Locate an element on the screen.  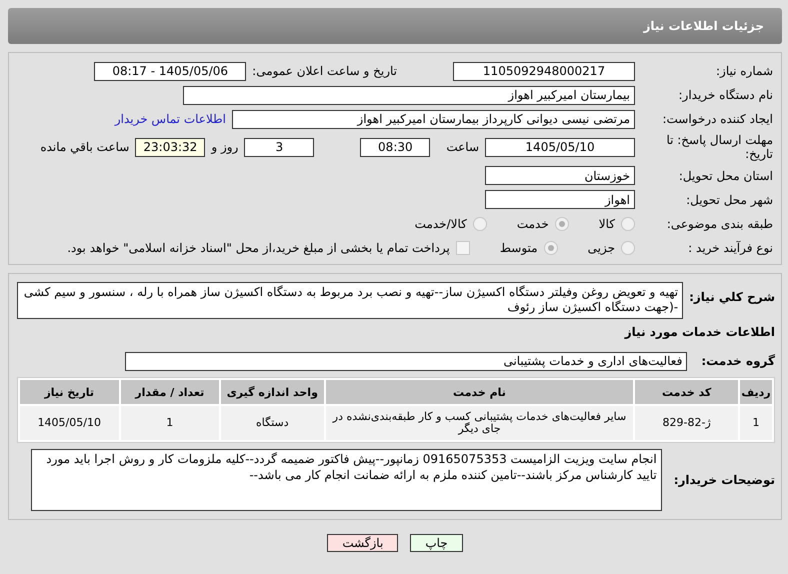
print-button: چاپ is located at coordinates (436, 543).